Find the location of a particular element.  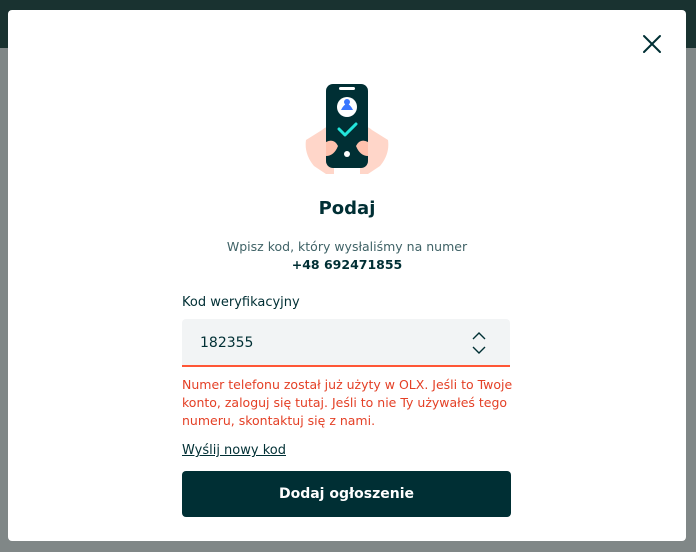

resend-code-link: Wyślij nowy kod is located at coordinates (234, 450).